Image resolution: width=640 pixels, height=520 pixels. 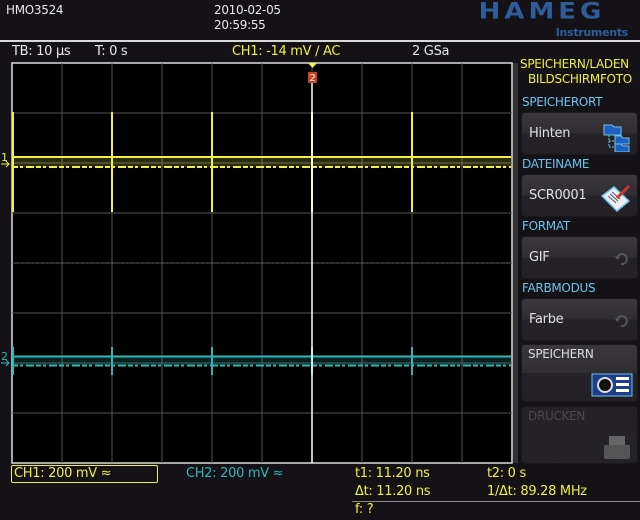 What do you see at coordinates (557, 416) in the screenshot?
I see `print-label: DRUCKEN` at bounding box center [557, 416].